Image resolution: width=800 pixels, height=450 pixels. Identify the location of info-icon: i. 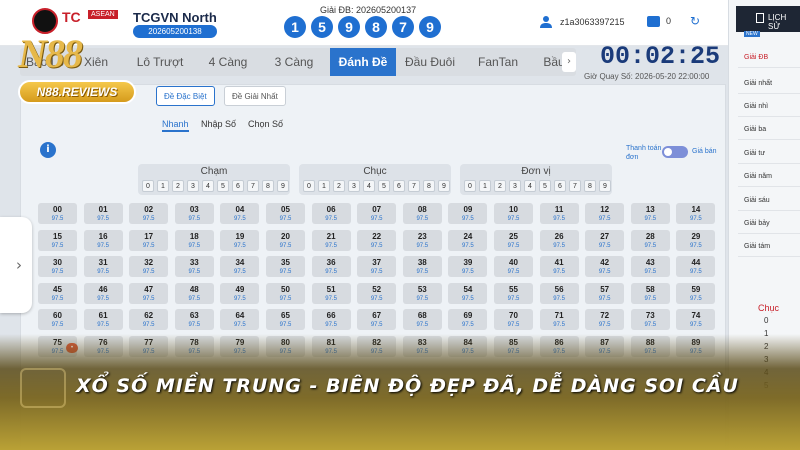
(48, 150).